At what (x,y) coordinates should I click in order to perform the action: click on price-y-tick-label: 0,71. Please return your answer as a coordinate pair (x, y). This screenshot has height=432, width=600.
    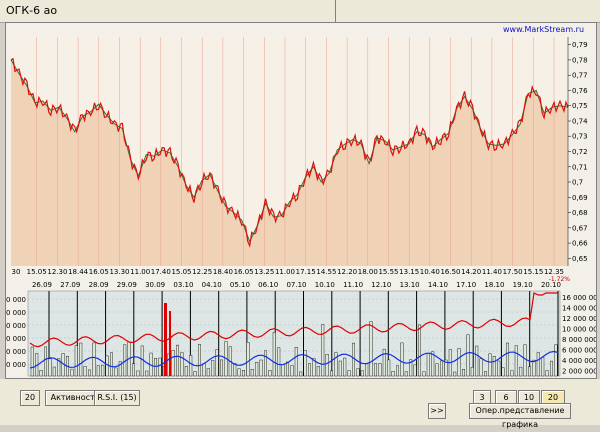
    Looking at the image, I should click on (580, 167).